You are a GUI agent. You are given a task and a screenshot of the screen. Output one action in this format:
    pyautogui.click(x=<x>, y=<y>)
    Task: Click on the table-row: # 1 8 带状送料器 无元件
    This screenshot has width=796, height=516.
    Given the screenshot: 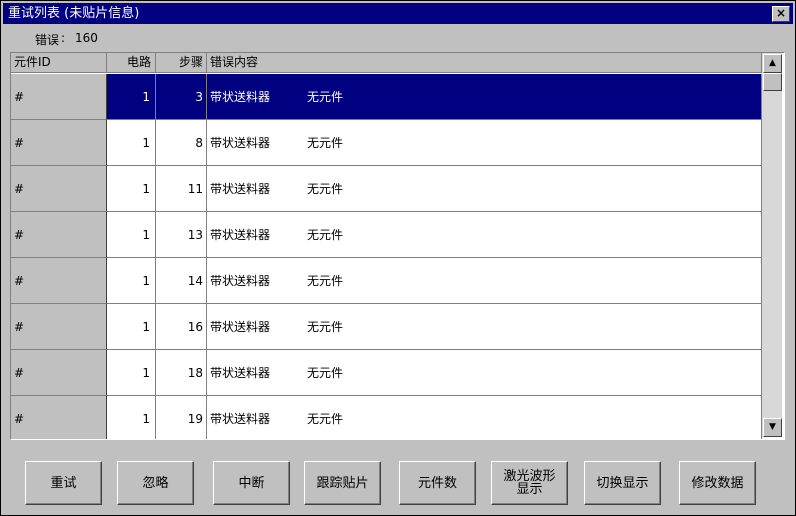 What is the action you would take?
    pyautogui.click(x=386, y=143)
    